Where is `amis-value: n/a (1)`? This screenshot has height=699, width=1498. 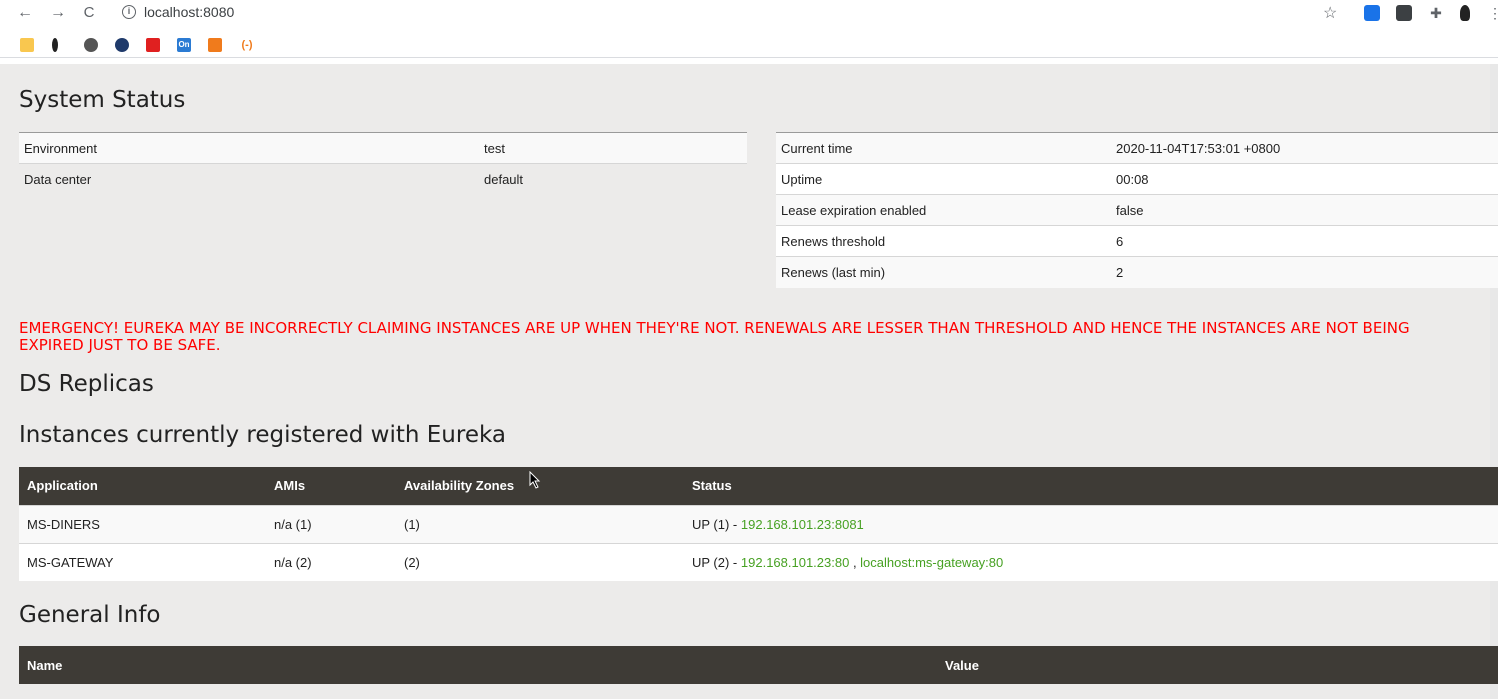 amis-value: n/a (1) is located at coordinates (331, 523).